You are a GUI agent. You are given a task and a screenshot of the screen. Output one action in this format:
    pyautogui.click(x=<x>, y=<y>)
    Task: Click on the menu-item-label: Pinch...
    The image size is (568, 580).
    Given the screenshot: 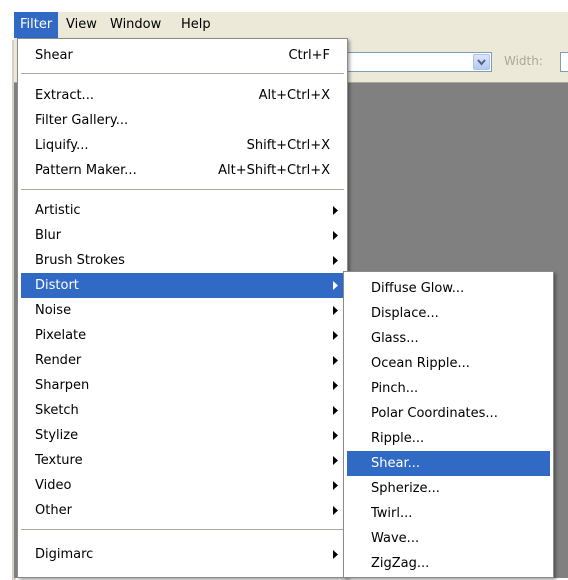 What is the action you would take?
    pyautogui.click(x=395, y=388)
    